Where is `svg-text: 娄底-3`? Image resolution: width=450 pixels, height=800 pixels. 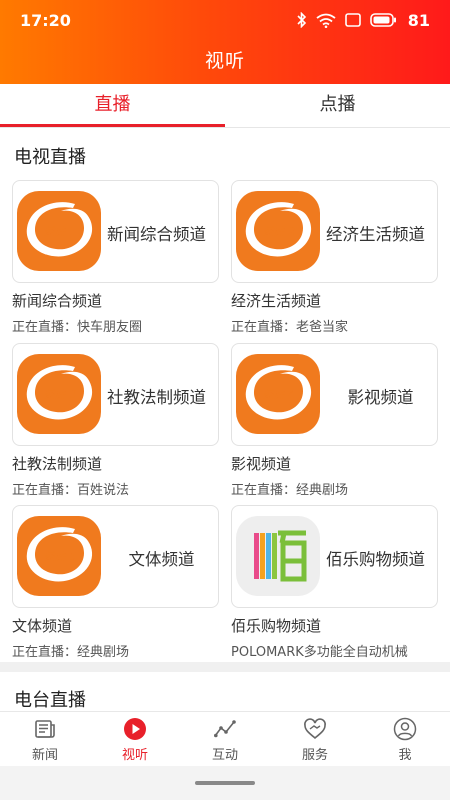 svg-text: 娄底-3 is located at coordinates (60, 394).